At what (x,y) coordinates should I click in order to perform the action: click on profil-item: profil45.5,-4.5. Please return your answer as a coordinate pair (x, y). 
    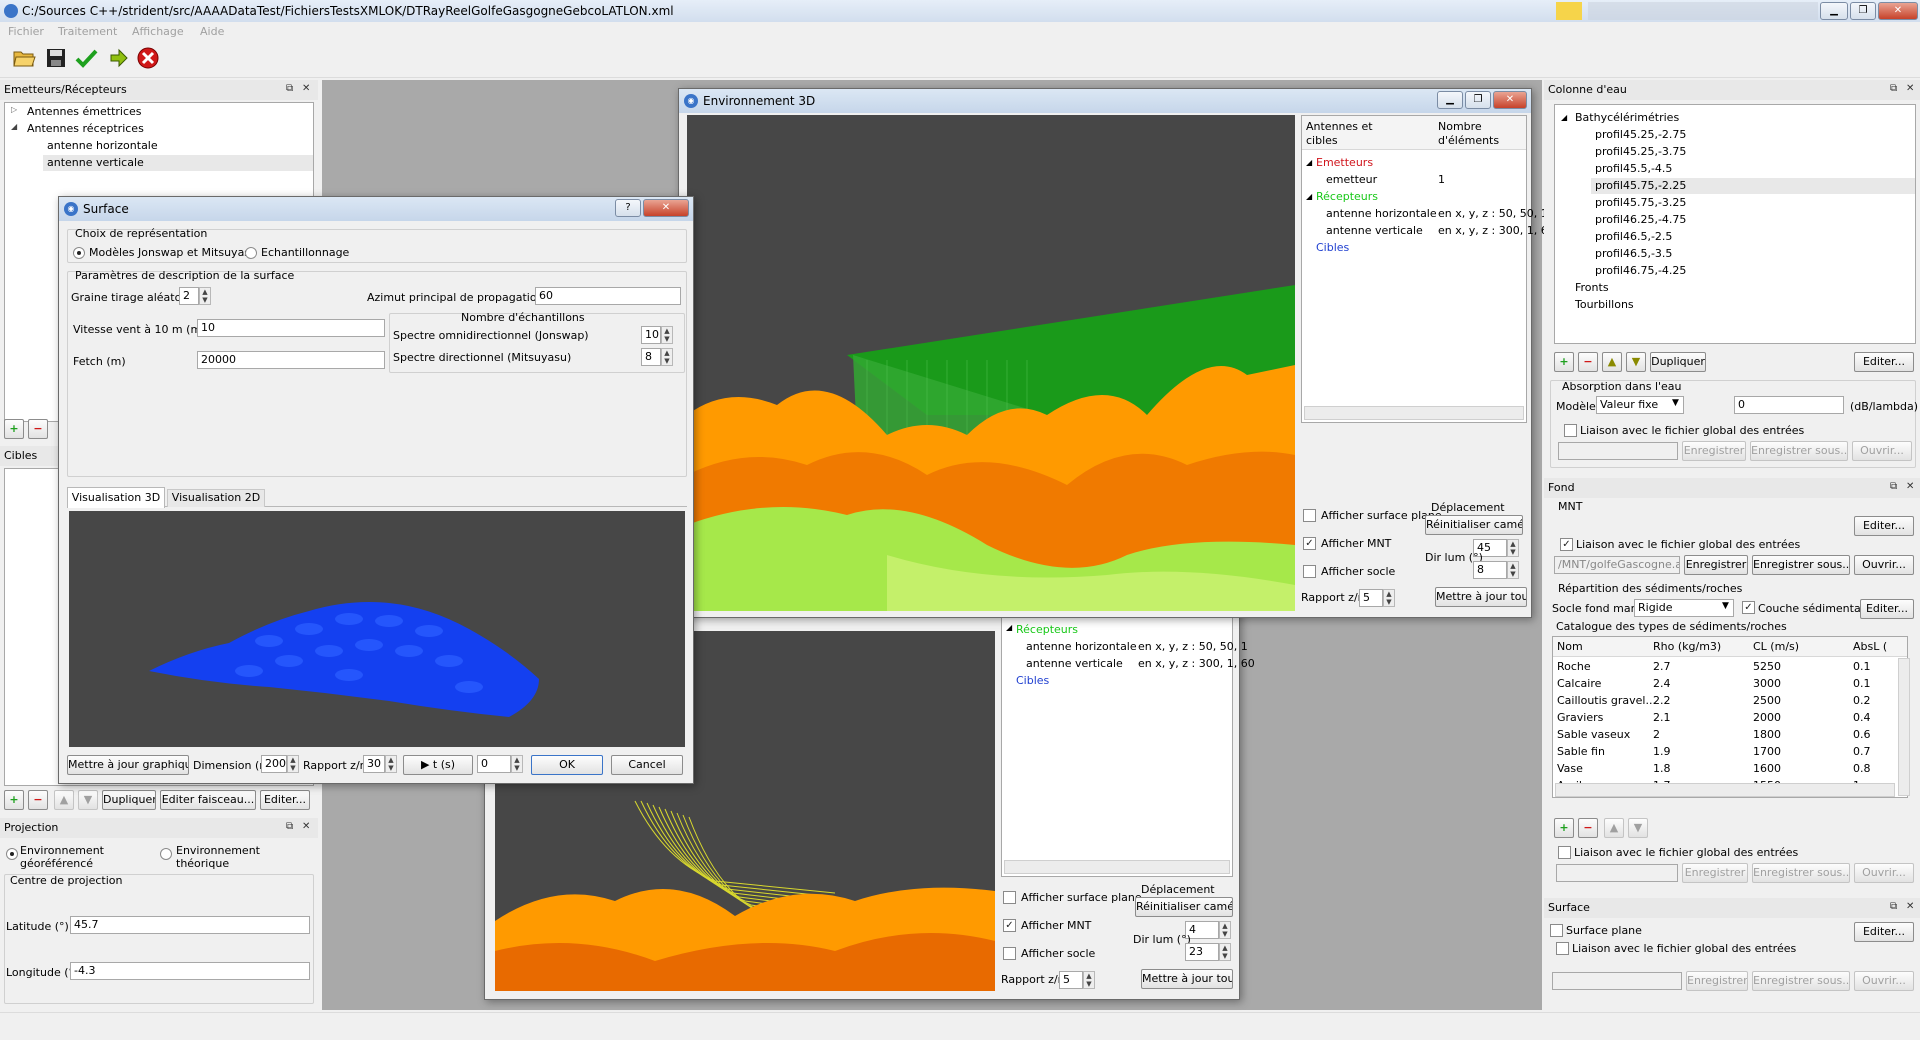
    Looking at the image, I should click on (1633, 168).